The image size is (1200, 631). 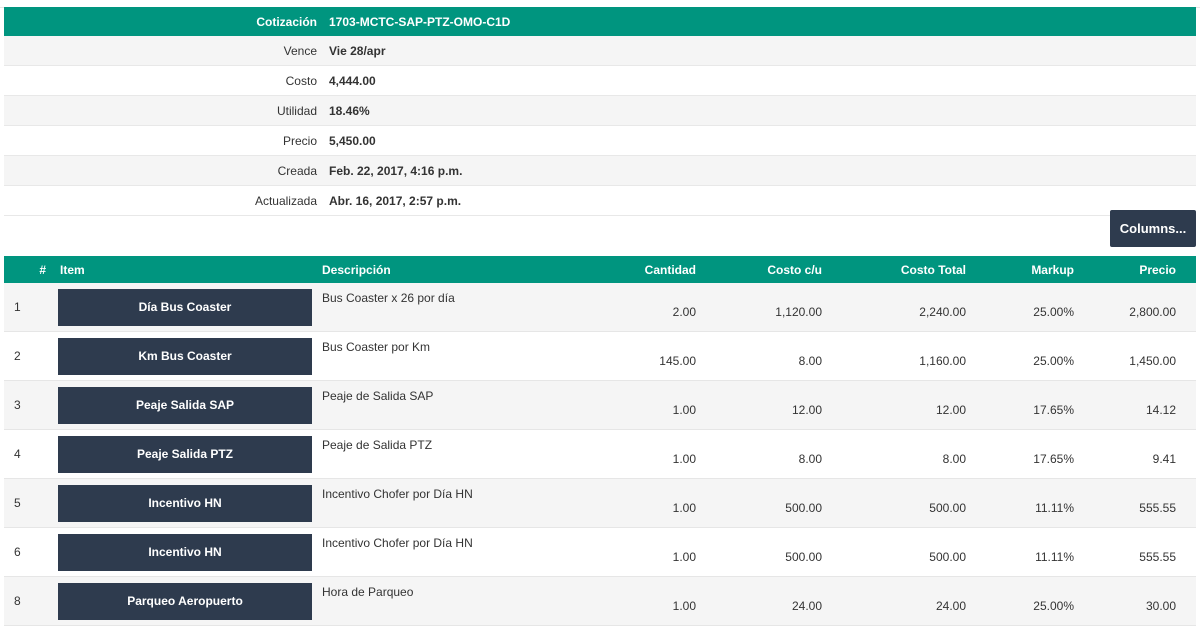 What do you see at coordinates (285, 200) in the screenshot?
I see `summary-label: Actualizada` at bounding box center [285, 200].